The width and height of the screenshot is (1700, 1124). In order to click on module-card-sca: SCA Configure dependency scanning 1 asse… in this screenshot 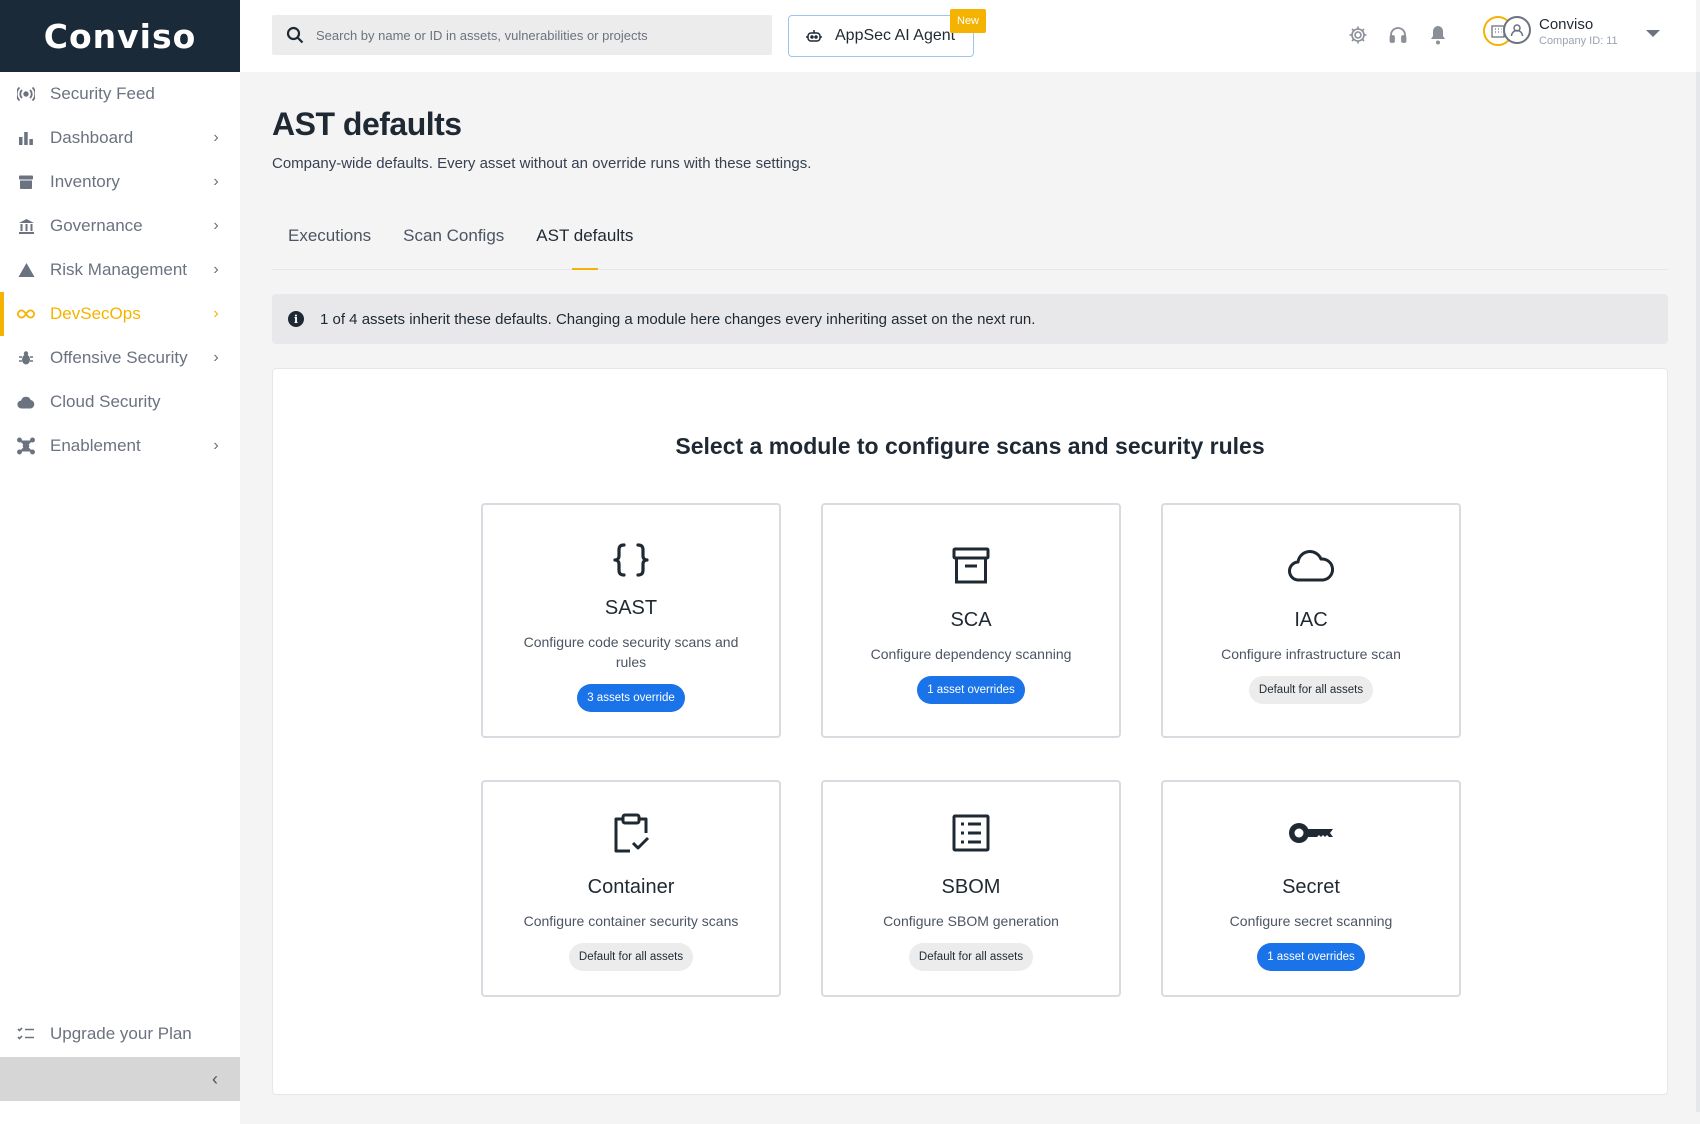, I will do `click(971, 620)`.